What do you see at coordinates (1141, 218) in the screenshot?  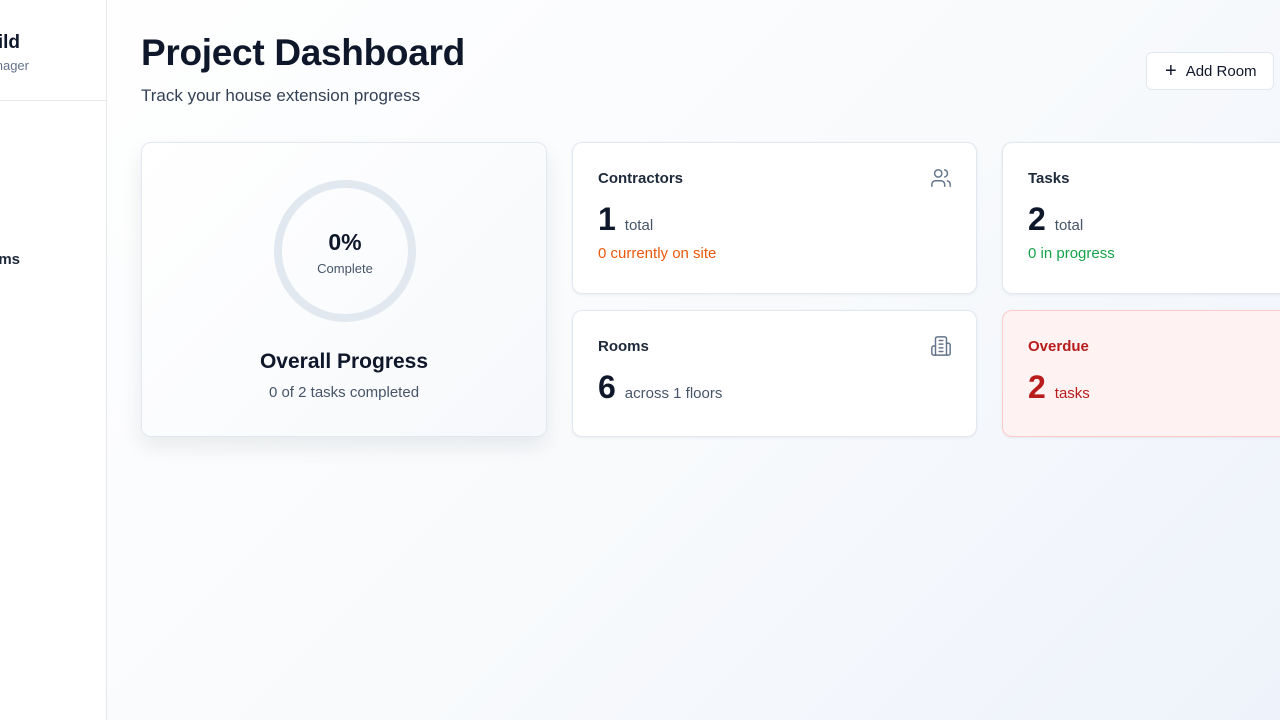 I see `tasks-card: Tasks 2 total 0 in progress` at bounding box center [1141, 218].